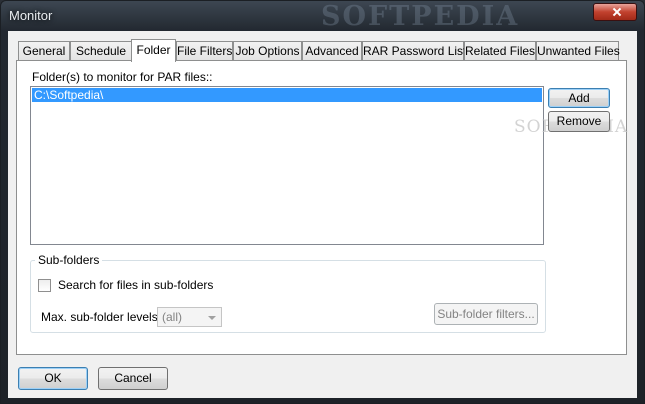  What do you see at coordinates (420, 16) in the screenshot?
I see `softpedia-watermark: SOFTPEDIA` at bounding box center [420, 16].